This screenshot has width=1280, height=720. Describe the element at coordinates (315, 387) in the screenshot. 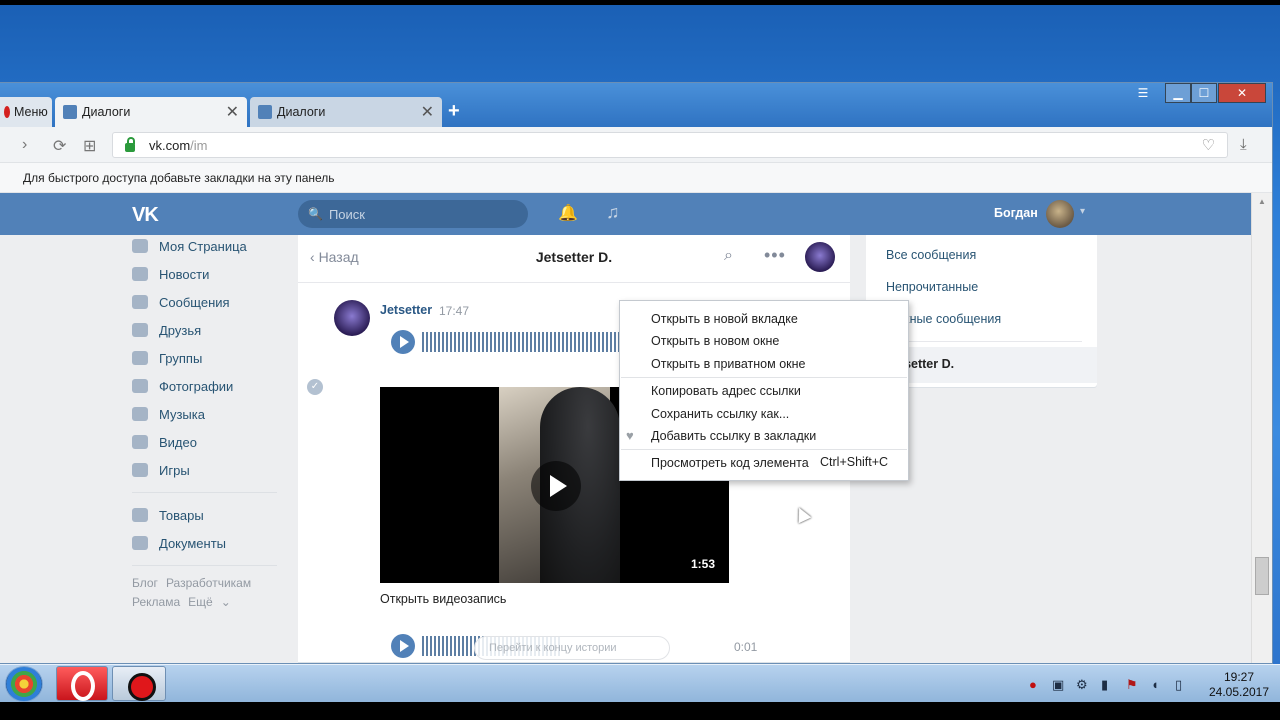

I see `message-check-icon: ✓` at that location.